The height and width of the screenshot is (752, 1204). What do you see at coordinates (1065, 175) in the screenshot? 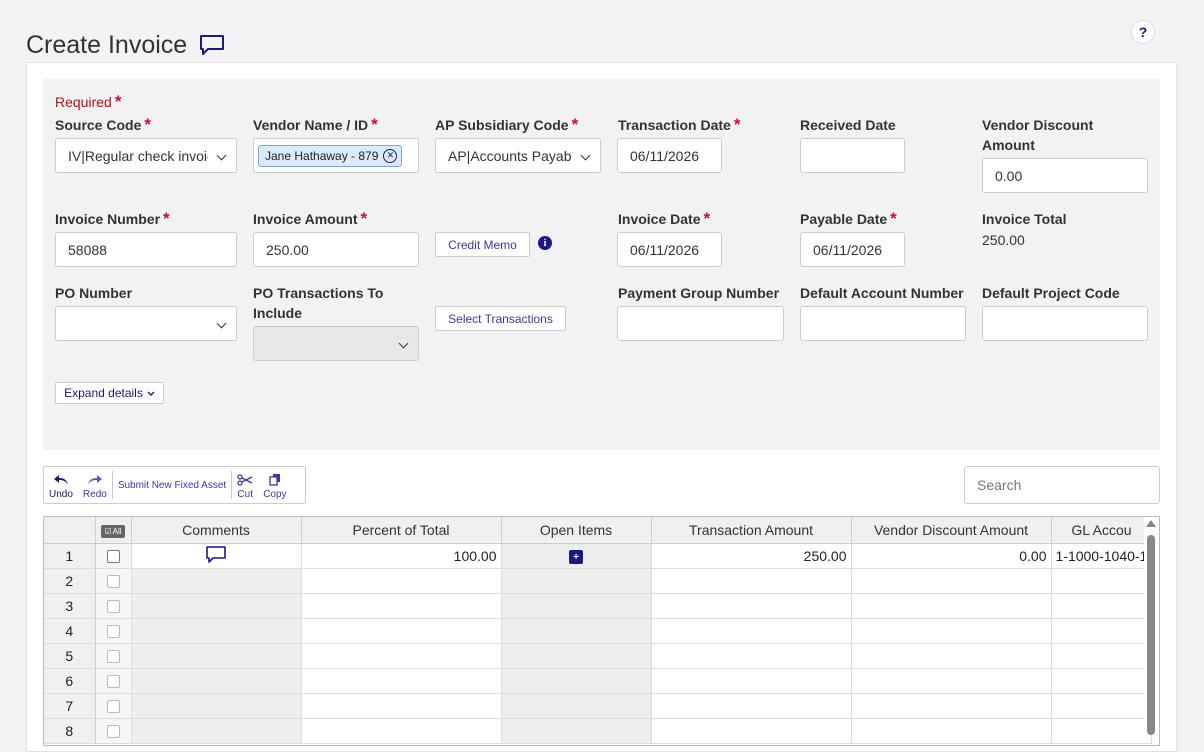
I see `vendor-discount-input: 0.00` at bounding box center [1065, 175].